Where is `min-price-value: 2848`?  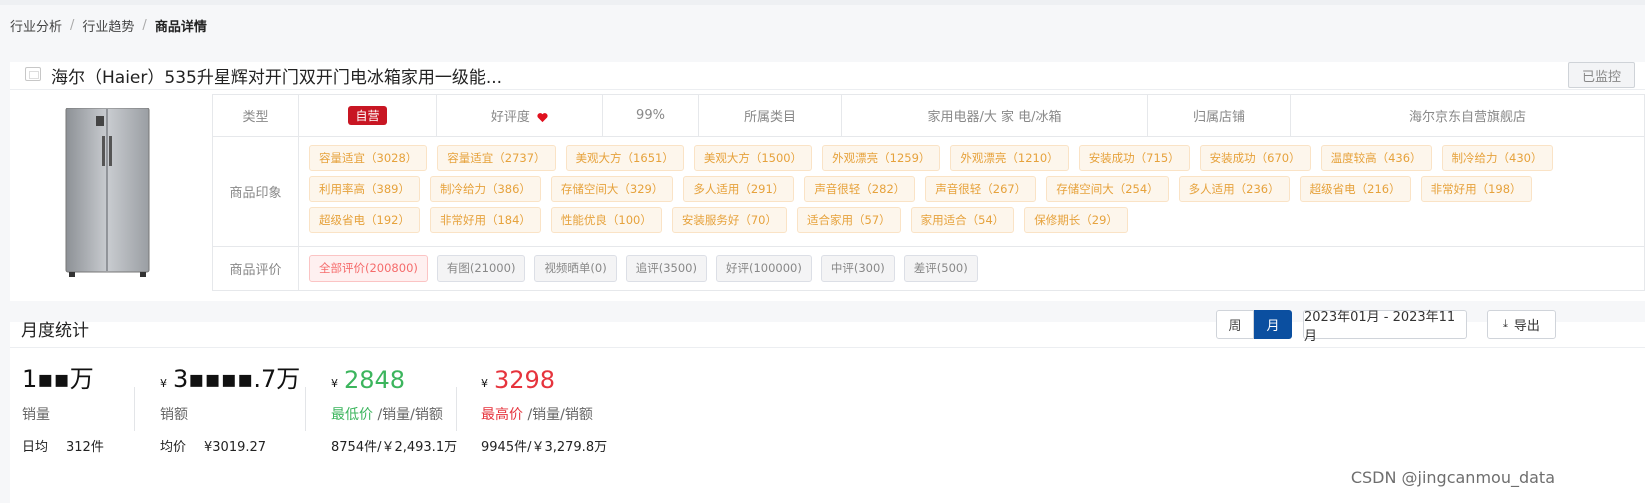 min-price-value: 2848 is located at coordinates (375, 380).